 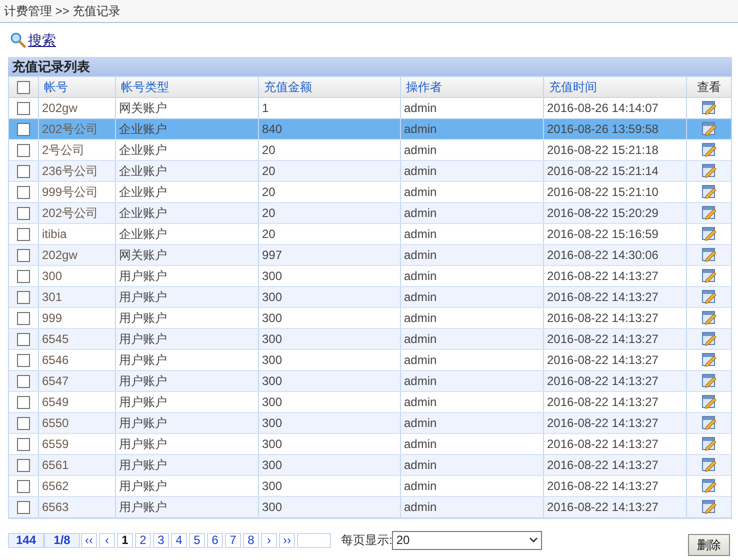 What do you see at coordinates (77, 87) in the screenshot?
I see `column-header: 帐号` at bounding box center [77, 87].